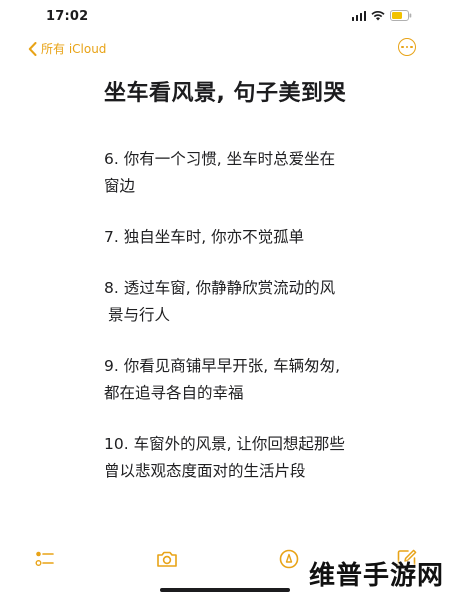 The height and width of the screenshot is (600, 450). What do you see at coordinates (376, 576) in the screenshot?
I see `watermark: 维普手游网` at bounding box center [376, 576].